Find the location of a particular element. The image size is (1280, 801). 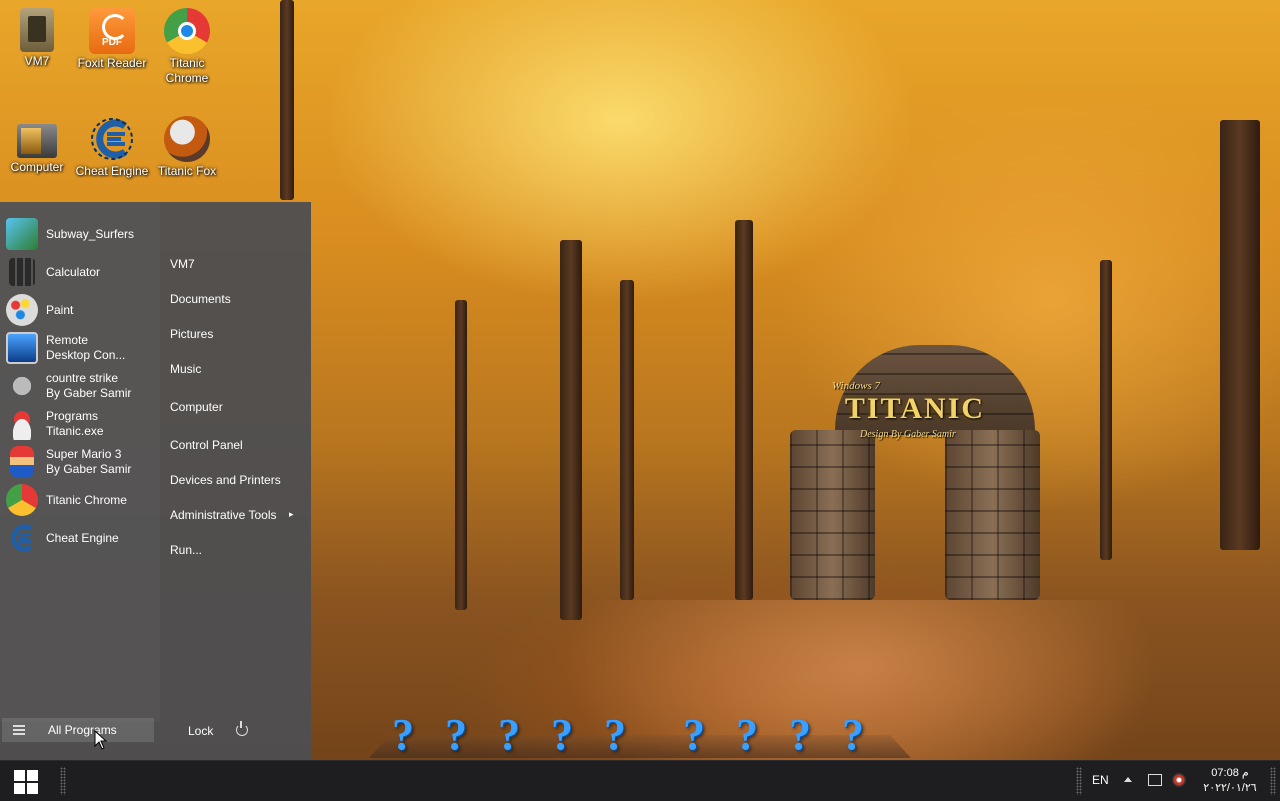

program-label: Paint is located at coordinates (60, 309).